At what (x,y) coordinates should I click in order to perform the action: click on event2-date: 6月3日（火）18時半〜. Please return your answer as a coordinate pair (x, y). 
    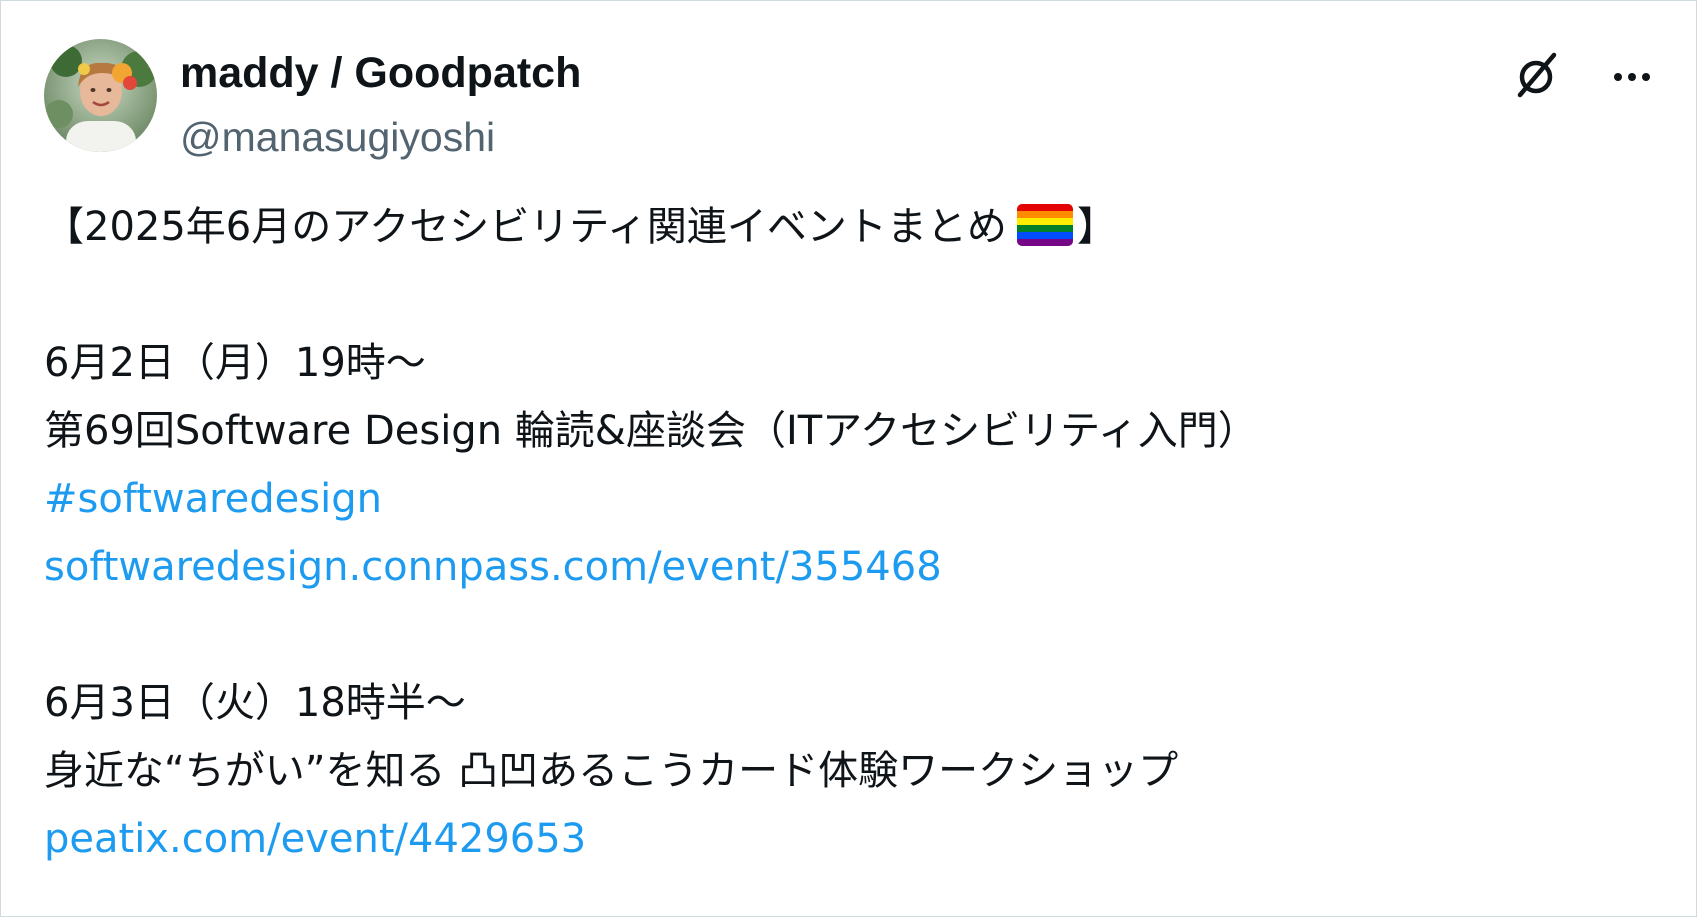
    Looking at the image, I should click on (255, 703).